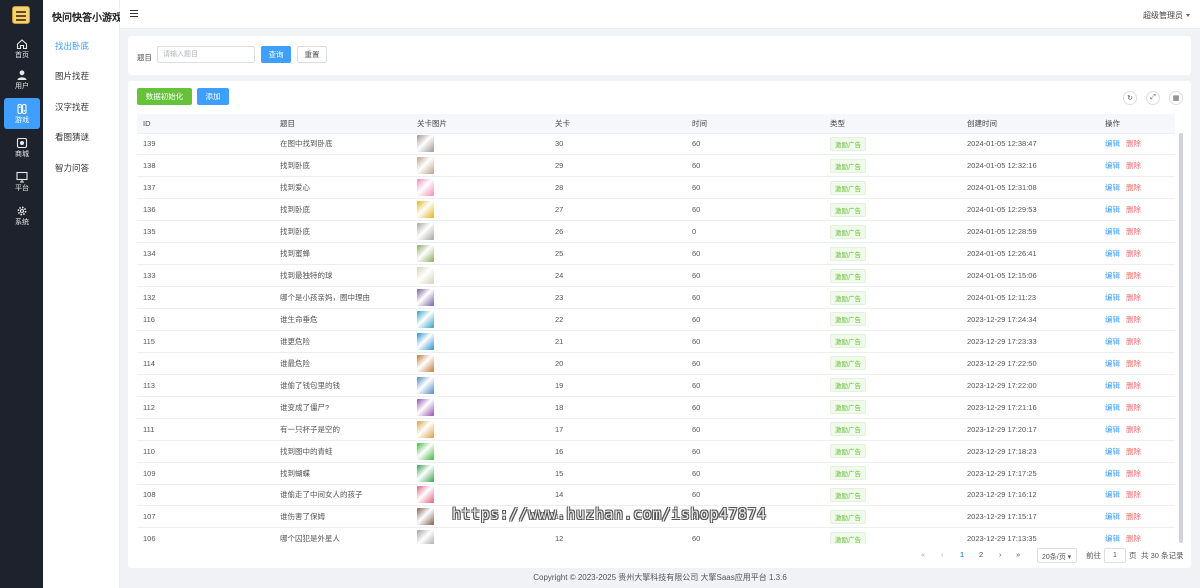 This screenshot has width=1200, height=588. I want to click on subnav-item-char-diff: 汉字找茬, so click(72, 107).